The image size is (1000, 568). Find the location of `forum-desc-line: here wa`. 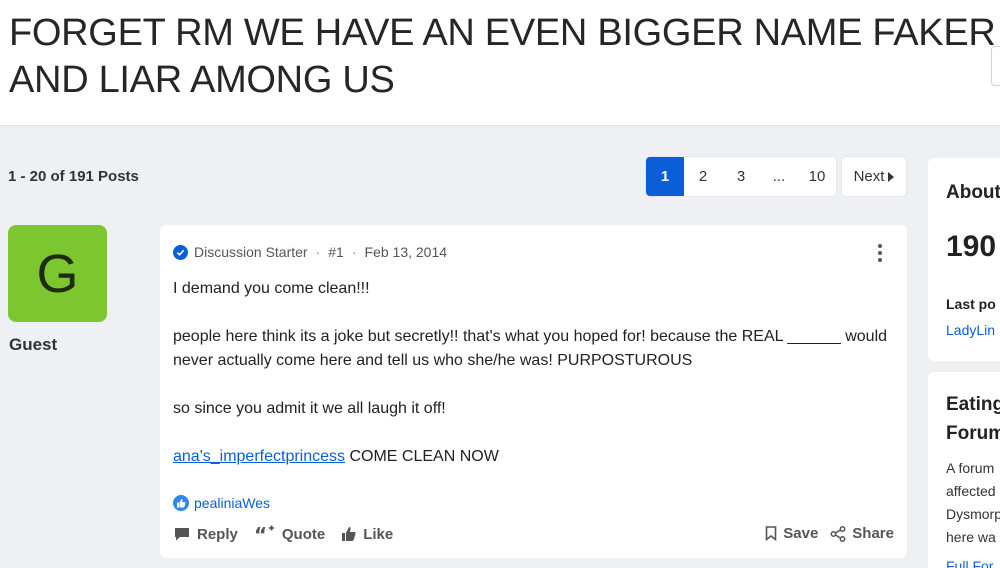

forum-desc-line: here wa is located at coordinates (971, 537).